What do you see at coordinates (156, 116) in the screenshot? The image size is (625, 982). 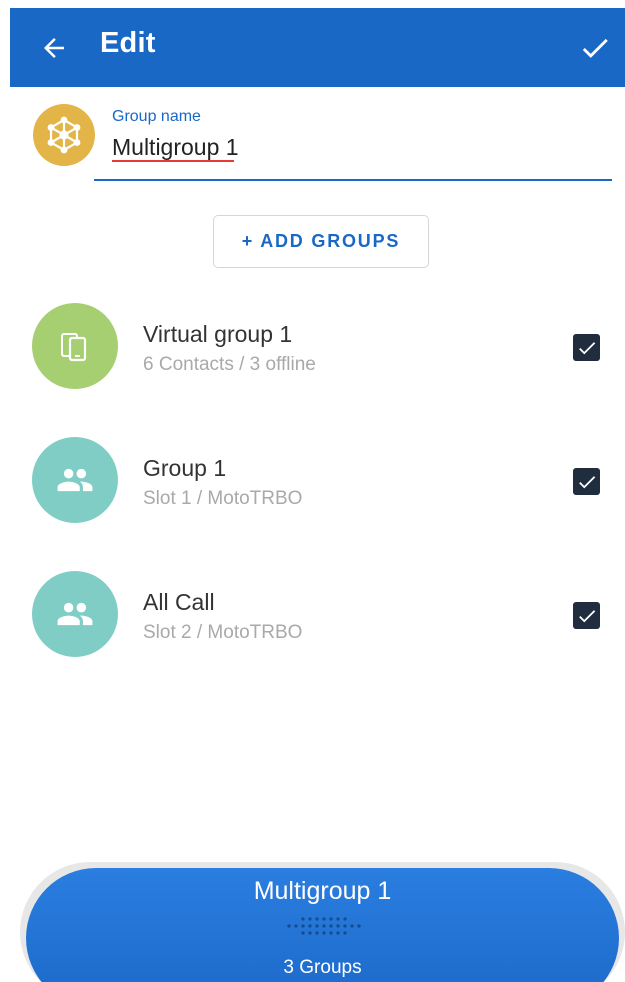 I see `group-name-label: Group name` at bounding box center [156, 116].